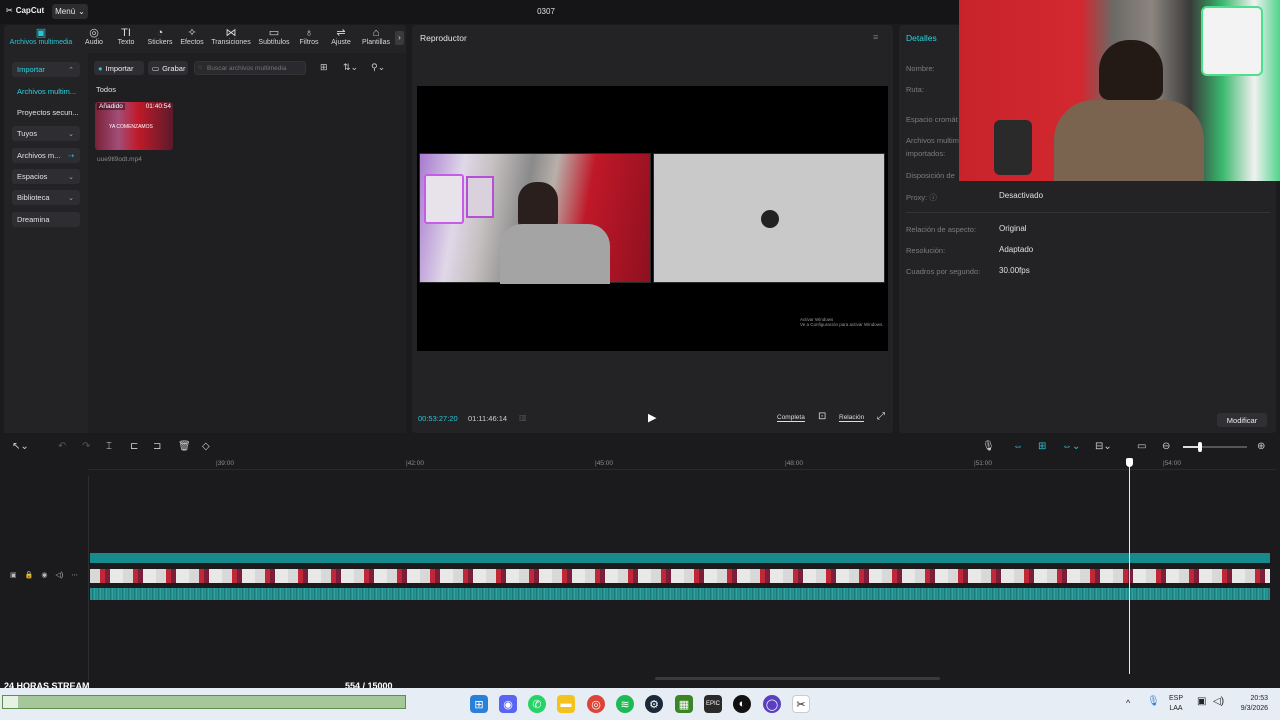 Image resolution: width=1280 pixels, height=720 pixels. What do you see at coordinates (797, 678) in the screenshot?
I see `timeline-scrollbar` at bounding box center [797, 678].